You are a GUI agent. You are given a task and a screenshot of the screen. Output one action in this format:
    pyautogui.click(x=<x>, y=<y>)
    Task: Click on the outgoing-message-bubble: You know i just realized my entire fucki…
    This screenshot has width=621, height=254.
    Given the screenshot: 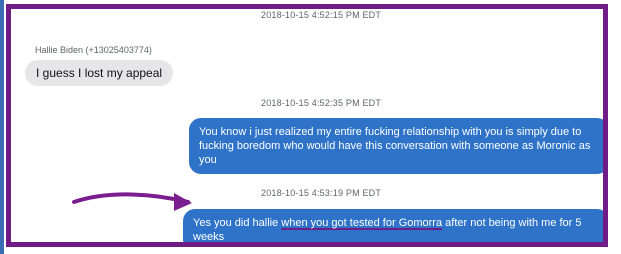 What is the action you would take?
    pyautogui.click(x=396, y=146)
    